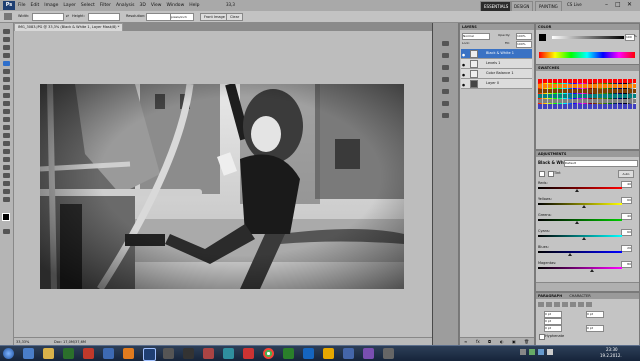  I want to click on healing-tool-icon, so click(6, 79).